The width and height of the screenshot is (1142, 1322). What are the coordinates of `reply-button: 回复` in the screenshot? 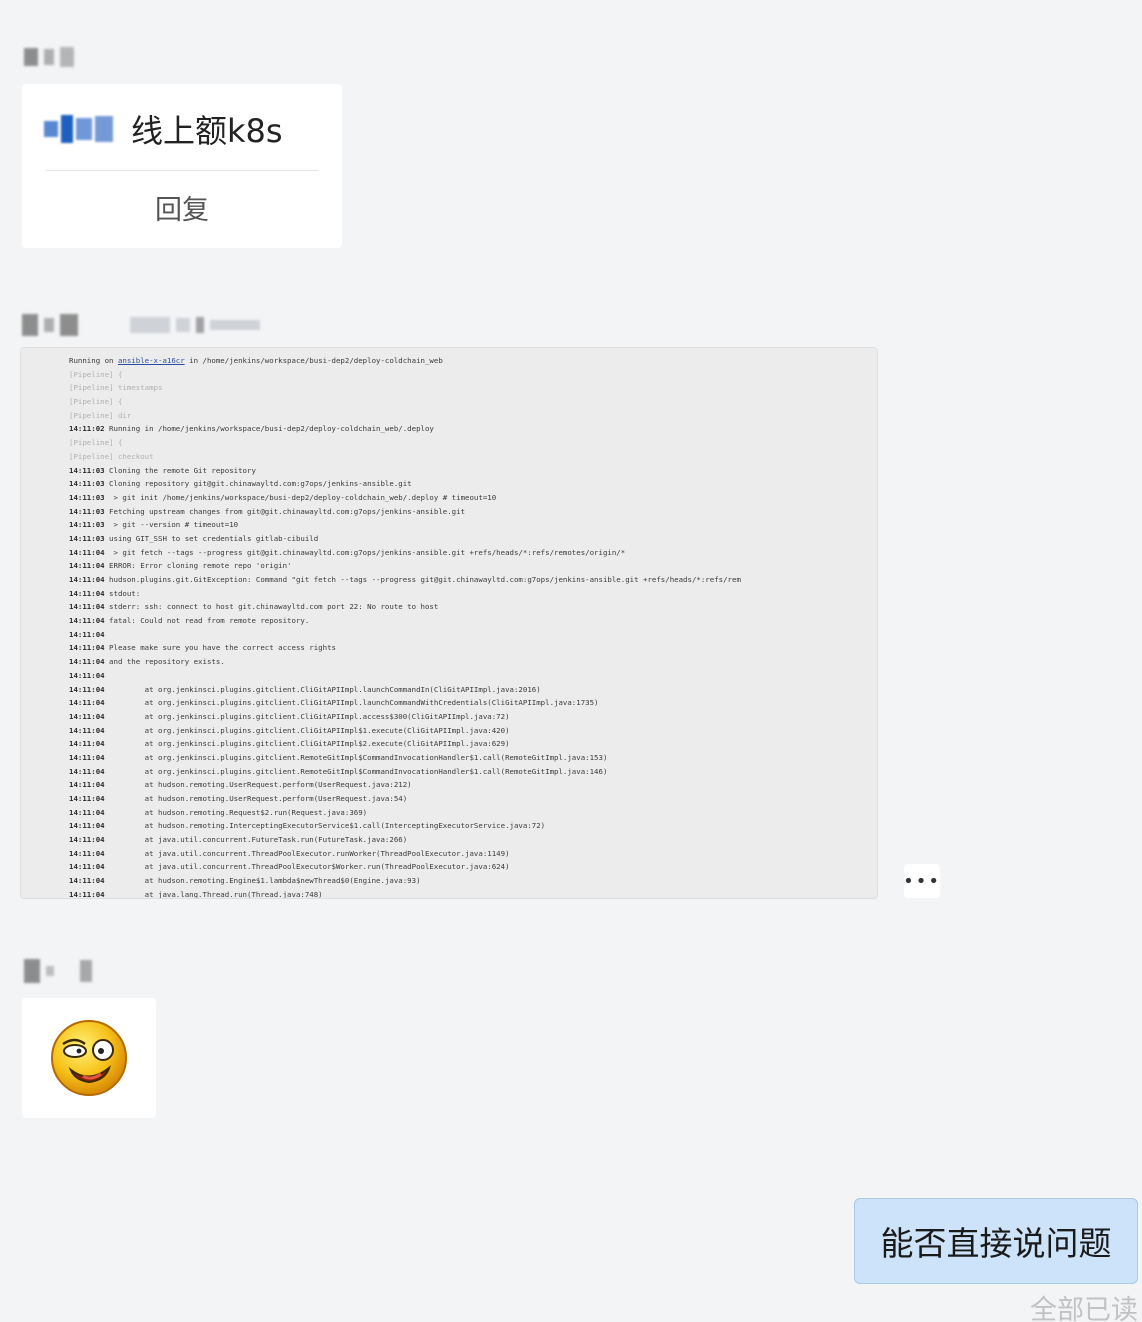 It's located at (182, 207).